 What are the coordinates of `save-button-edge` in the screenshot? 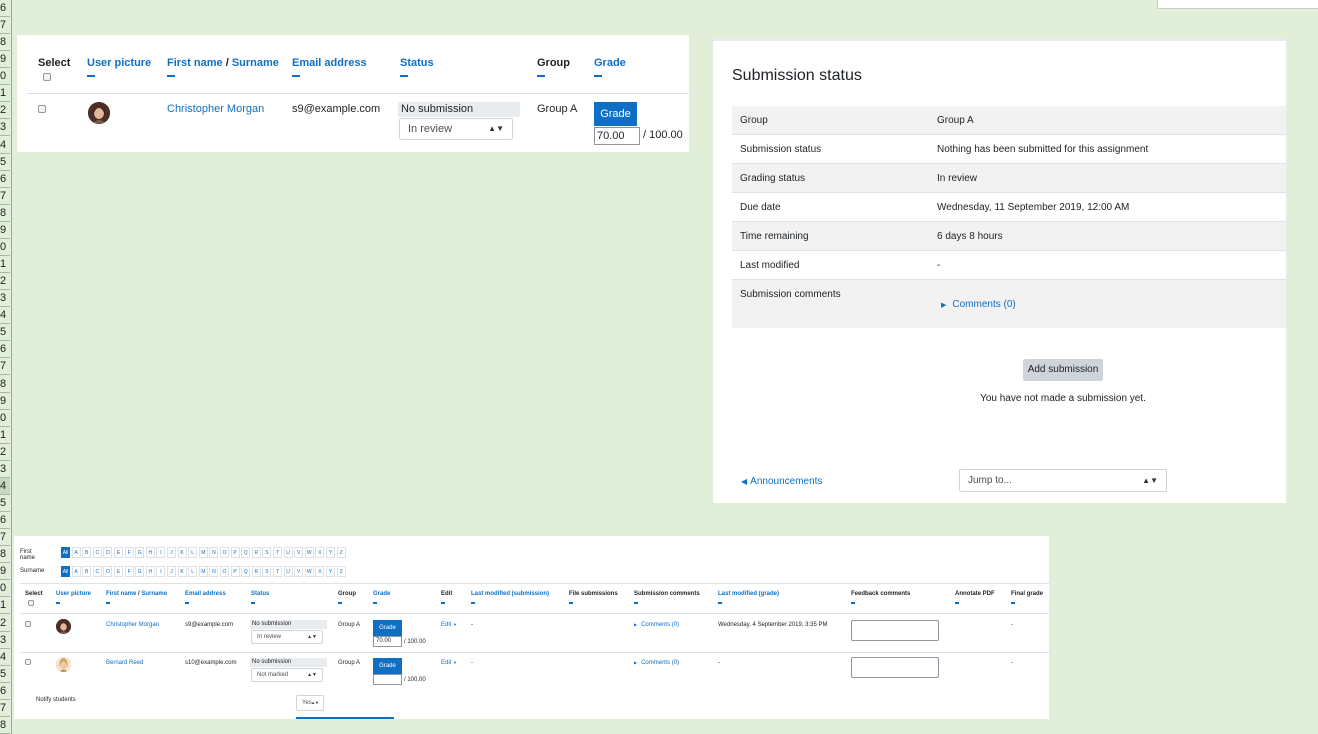 It's located at (345, 718).